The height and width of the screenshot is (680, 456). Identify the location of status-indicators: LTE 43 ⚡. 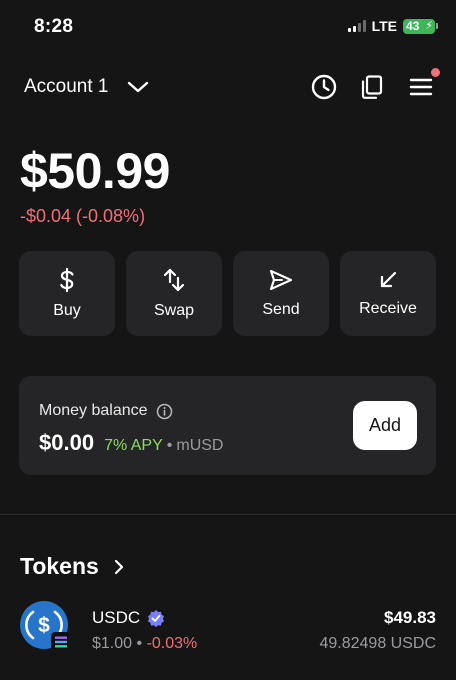
(392, 26).